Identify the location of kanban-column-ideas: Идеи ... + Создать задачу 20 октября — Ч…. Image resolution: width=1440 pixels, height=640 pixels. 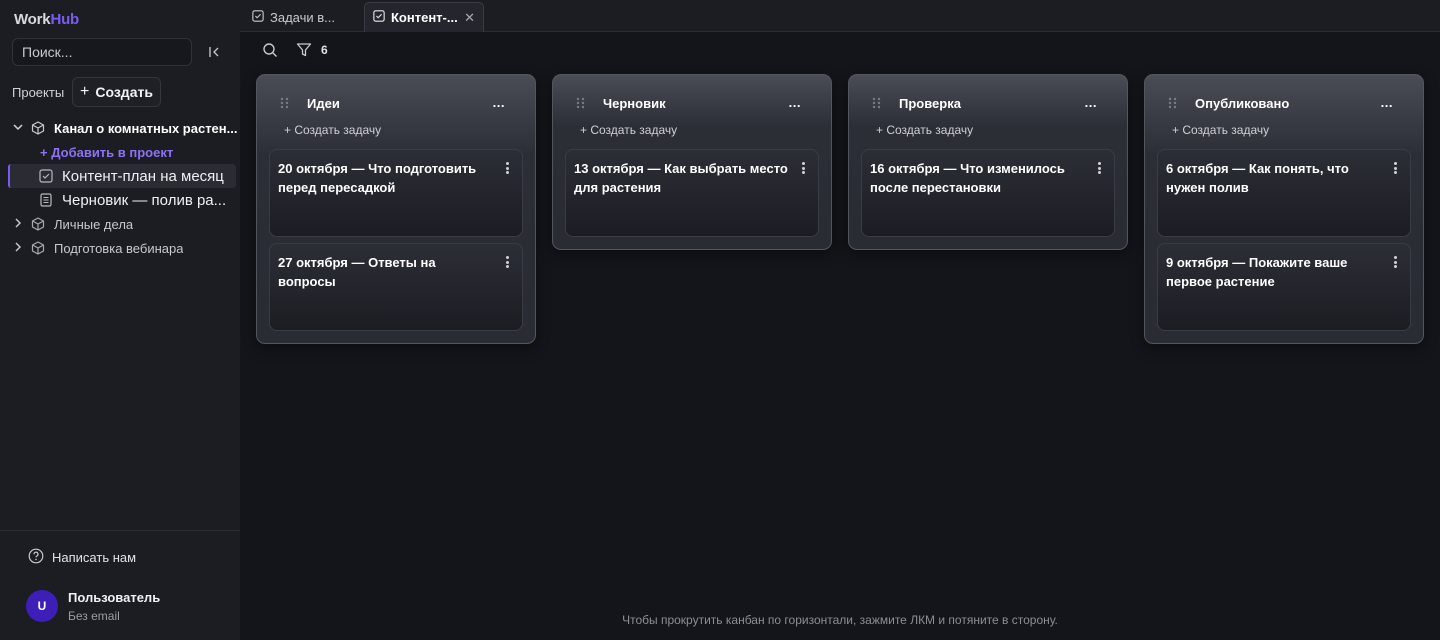
(396, 209).